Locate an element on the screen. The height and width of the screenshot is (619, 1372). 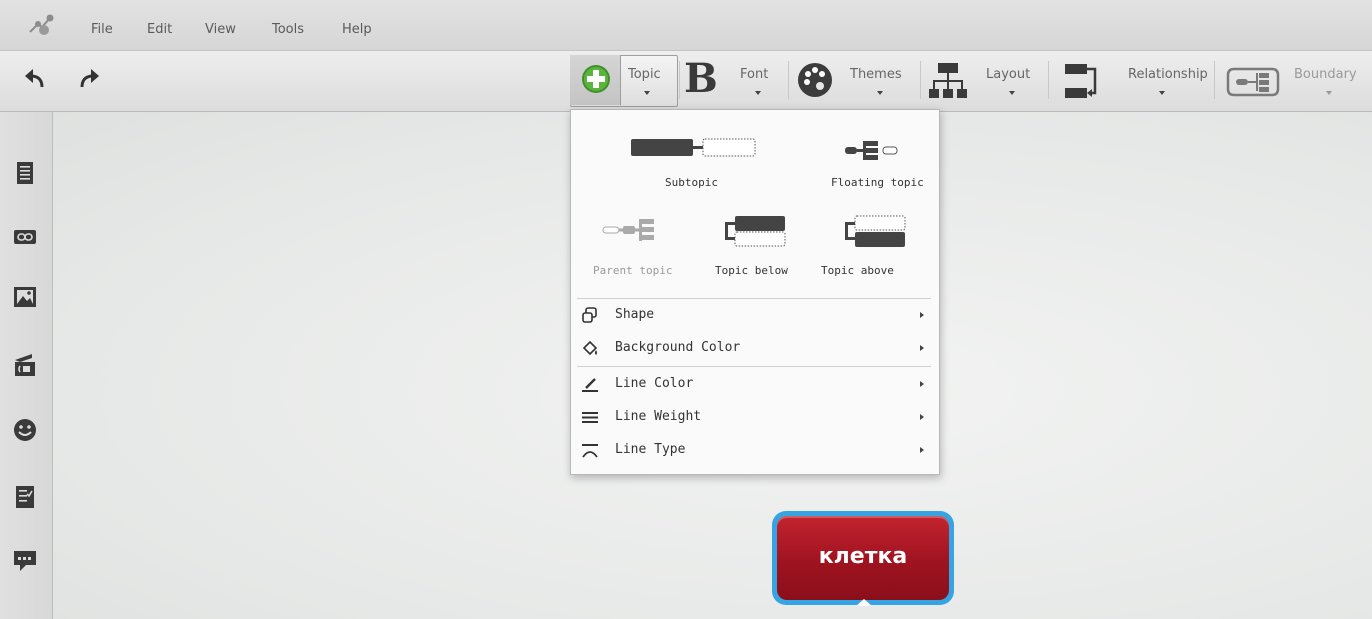
topic-above-icon is located at coordinates (875, 231).